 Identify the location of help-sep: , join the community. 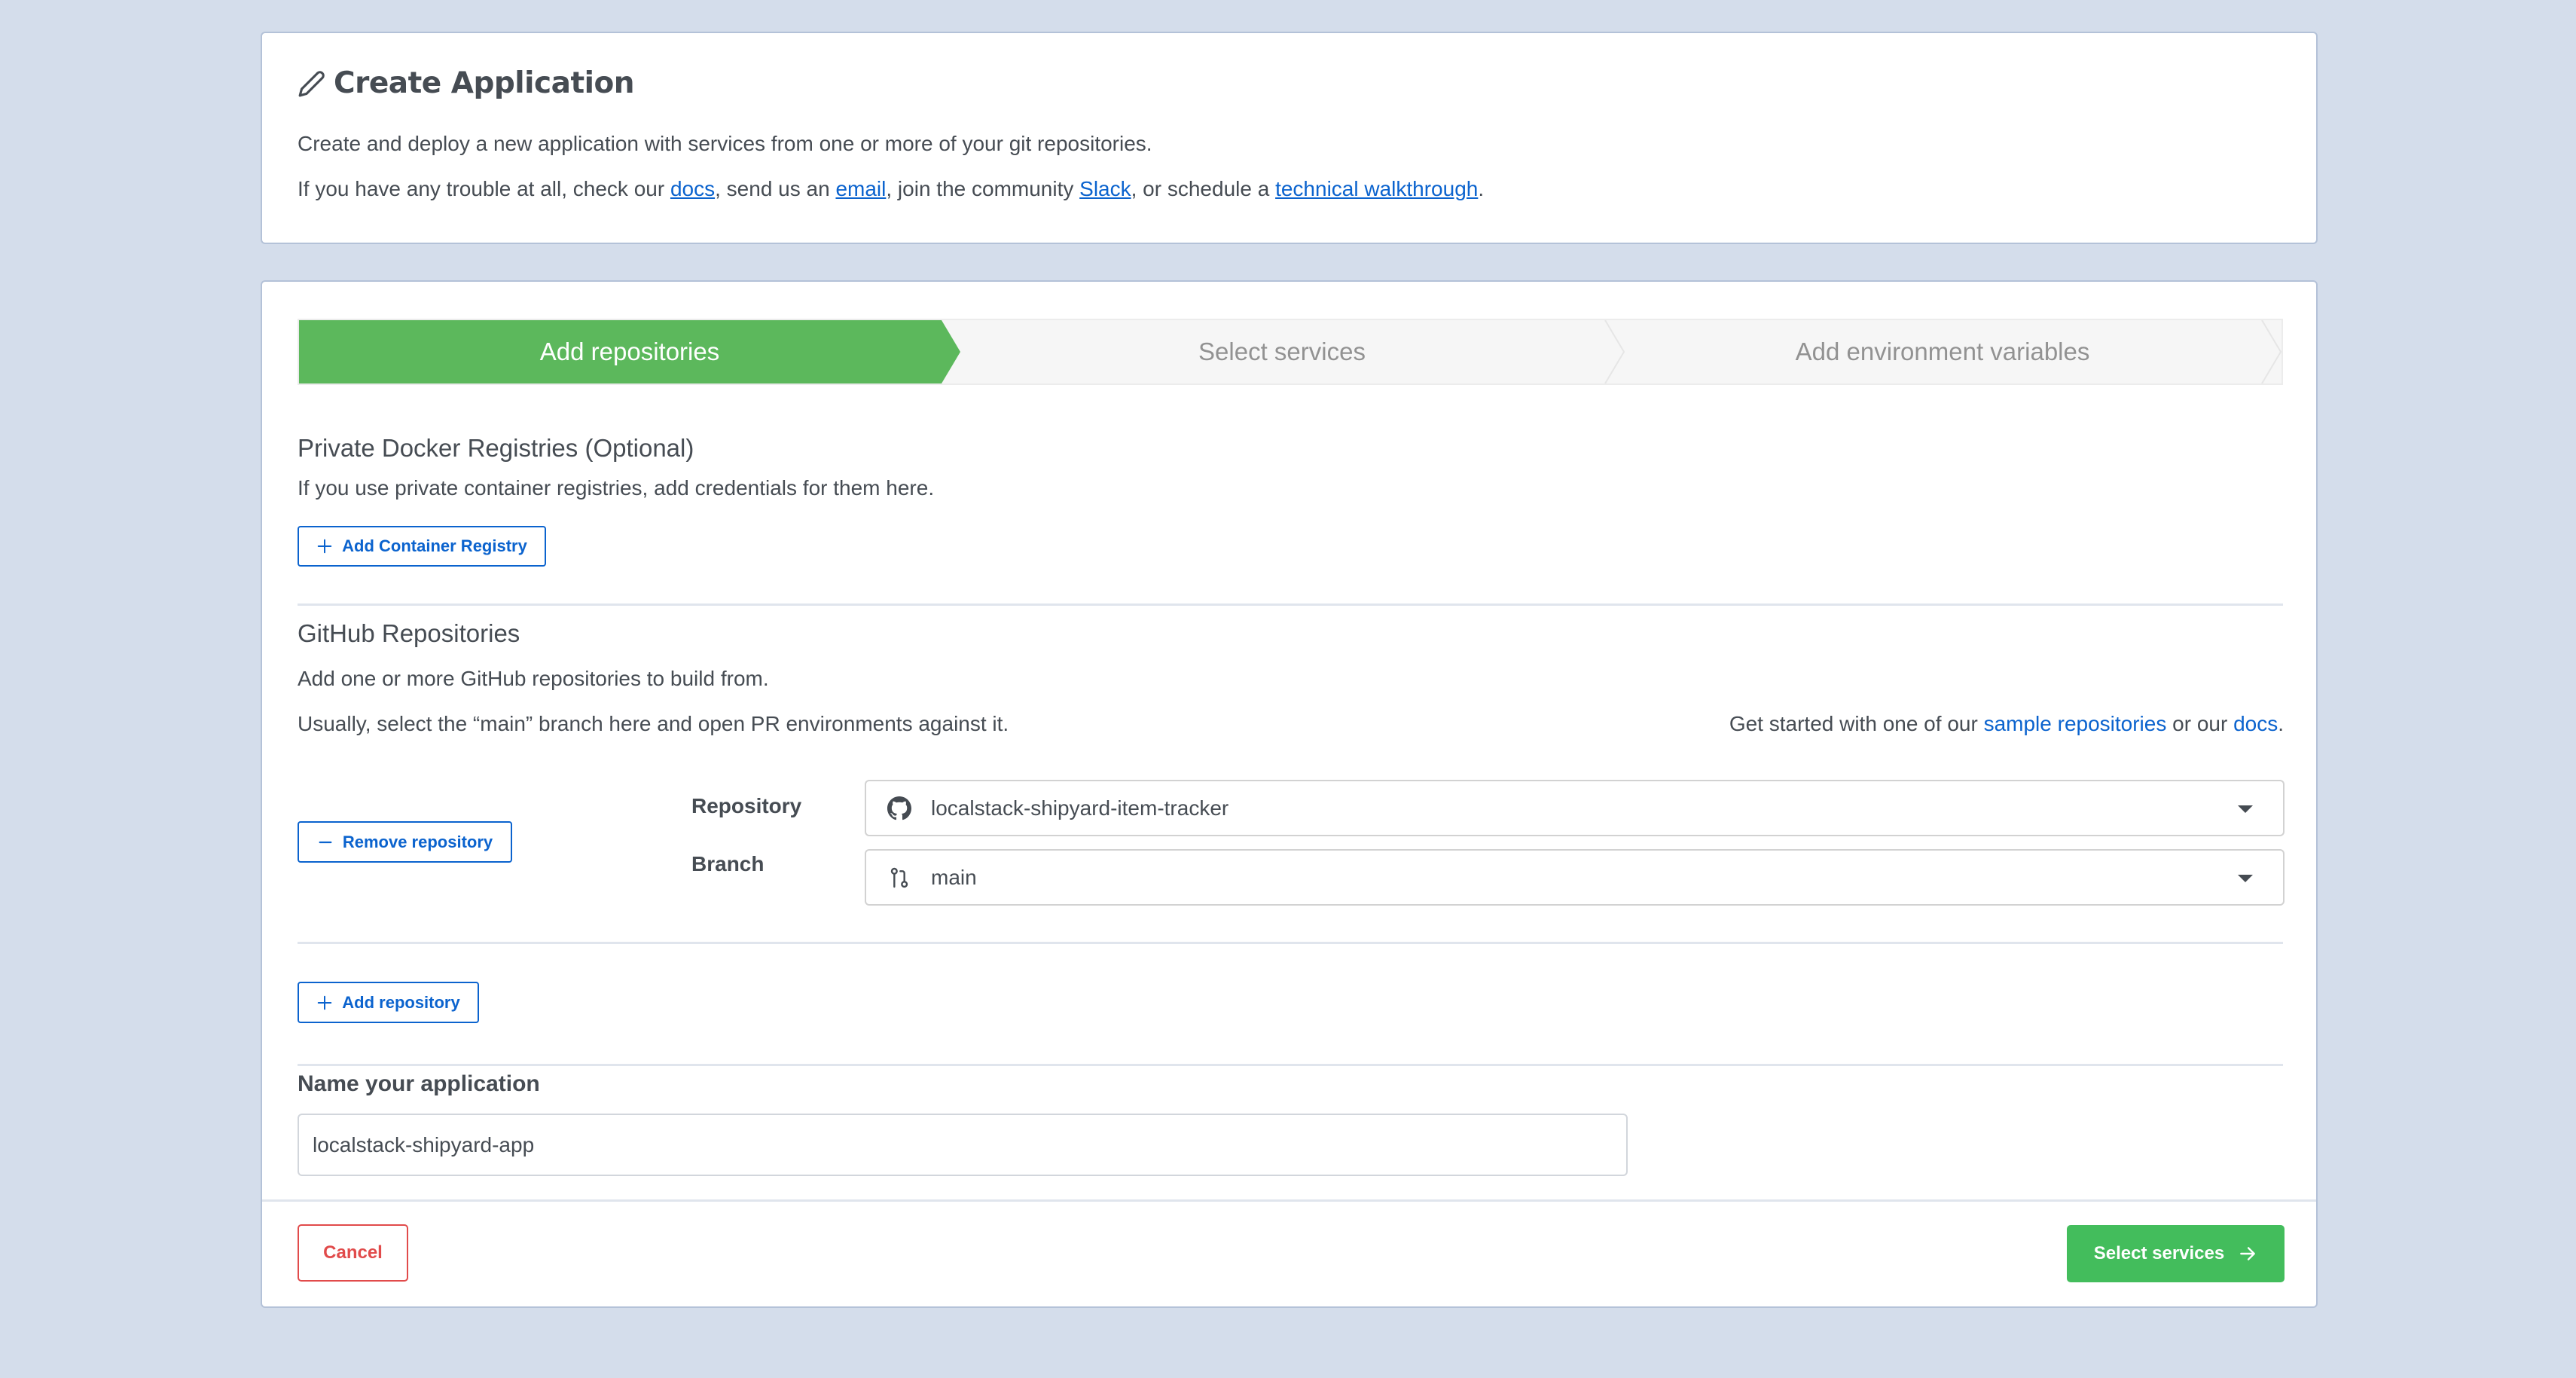
(983, 188).